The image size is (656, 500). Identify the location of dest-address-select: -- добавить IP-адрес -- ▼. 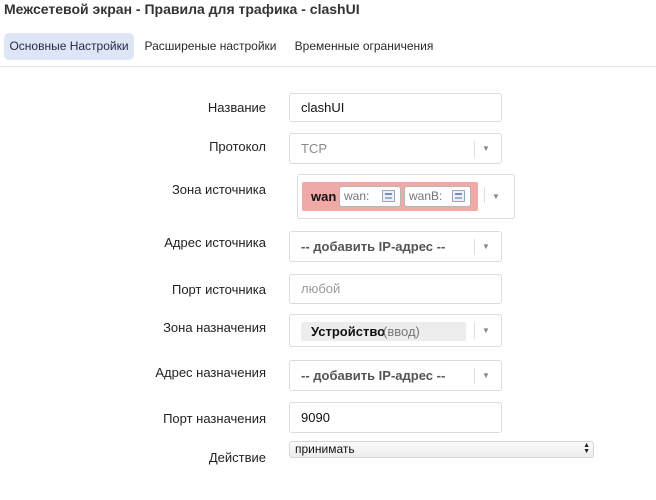
(395, 375).